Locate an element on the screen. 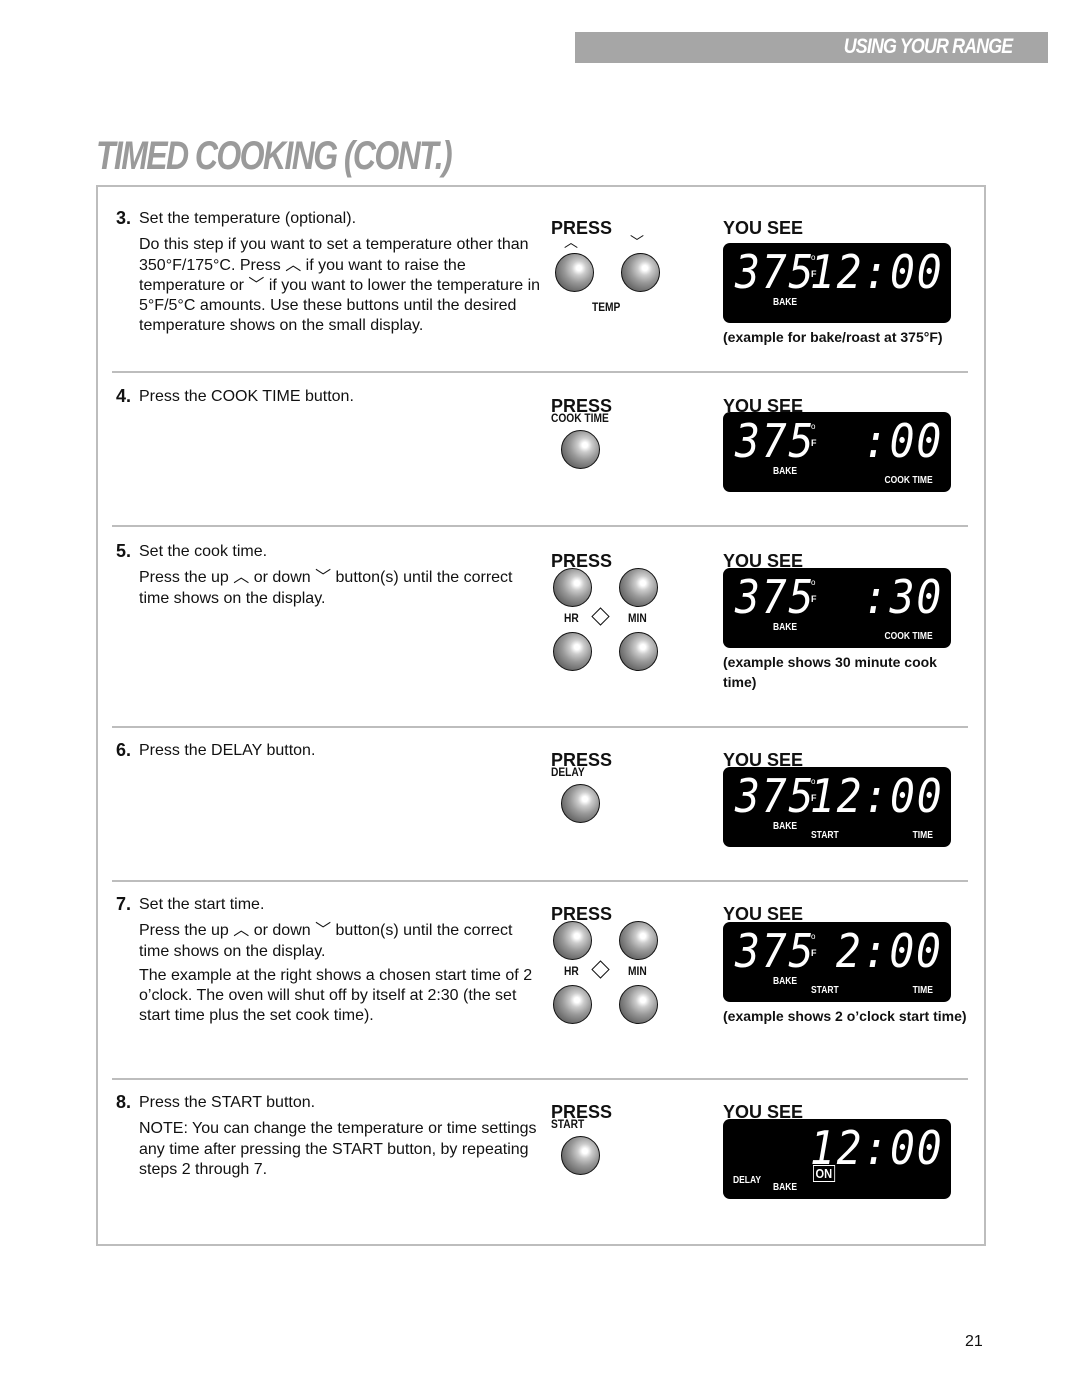 This screenshot has height=1397, width=1080. section-title: USING YOUR RANGE is located at coordinates (927, 46).